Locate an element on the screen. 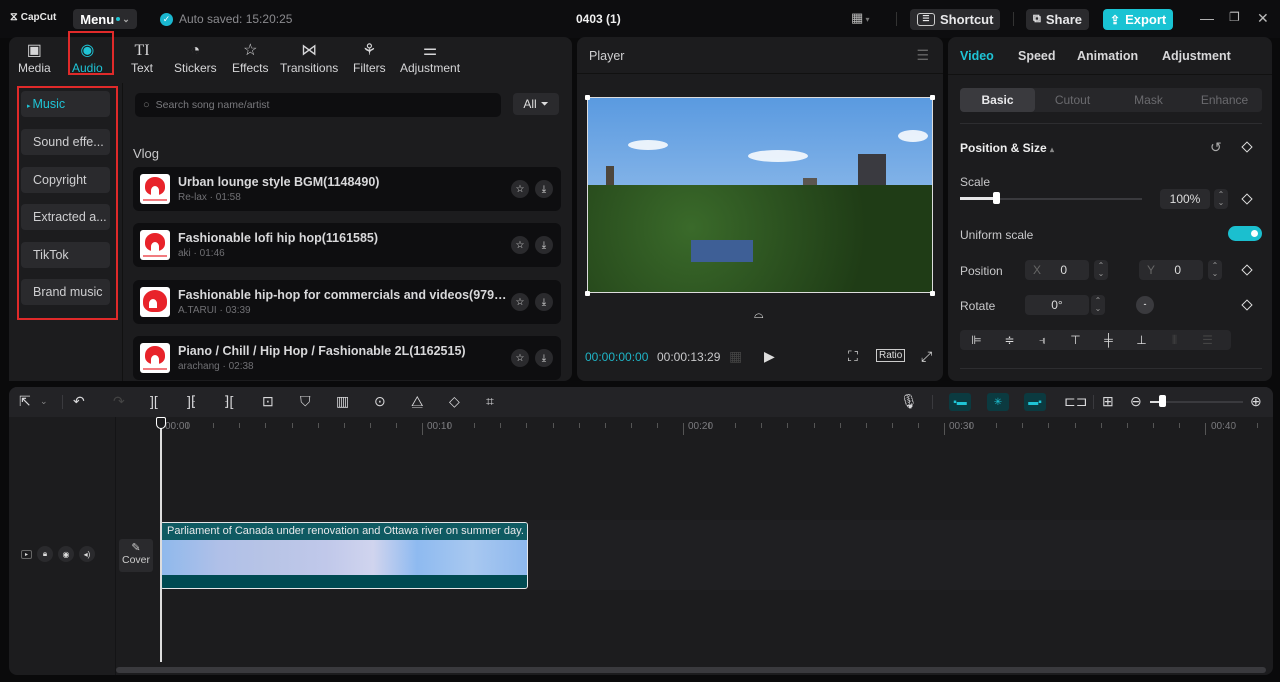  player-menu-icon: ☰ is located at coordinates (922, 55).